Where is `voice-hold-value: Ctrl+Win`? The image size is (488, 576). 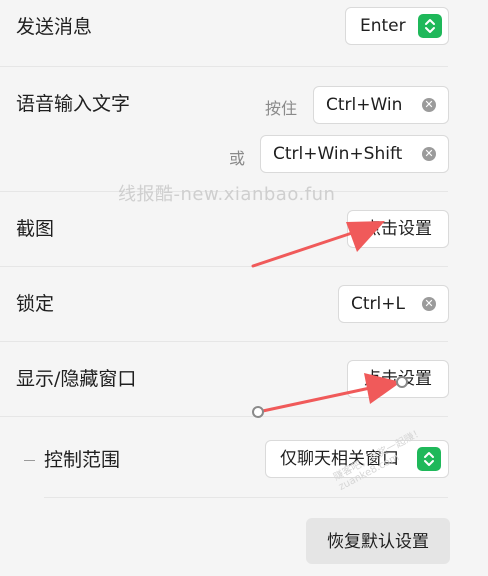 voice-hold-value: Ctrl+Win is located at coordinates (364, 105).